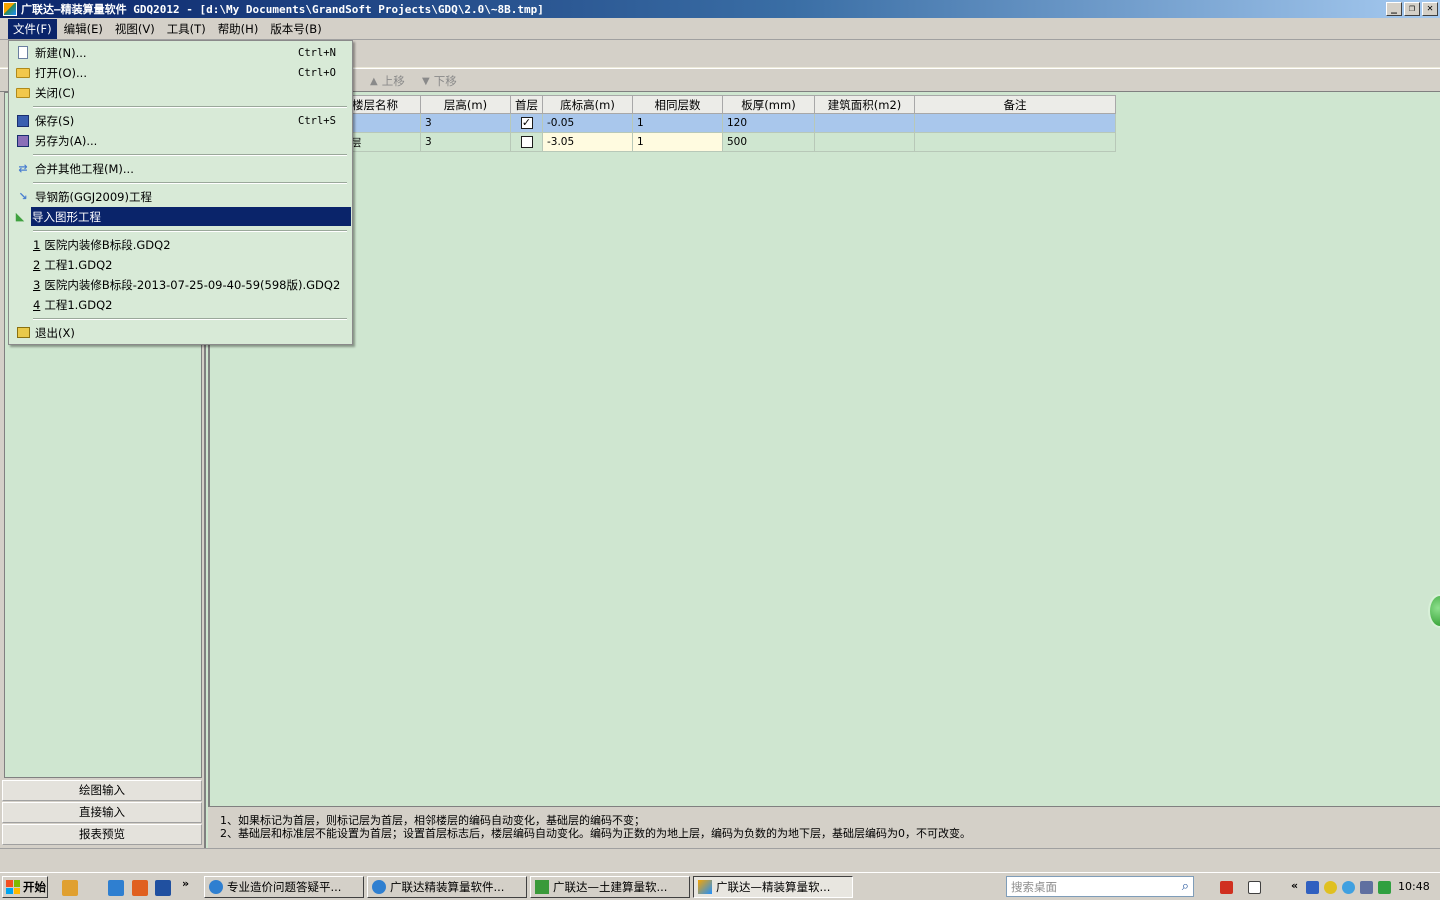  What do you see at coordinates (163, 888) in the screenshot?
I see `desktop-icon` at bounding box center [163, 888].